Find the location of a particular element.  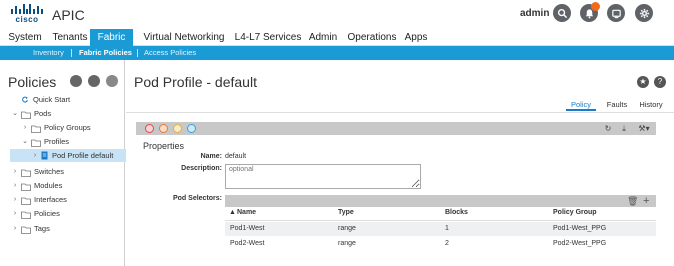

column-header-name: Name is located at coordinates (246, 212).